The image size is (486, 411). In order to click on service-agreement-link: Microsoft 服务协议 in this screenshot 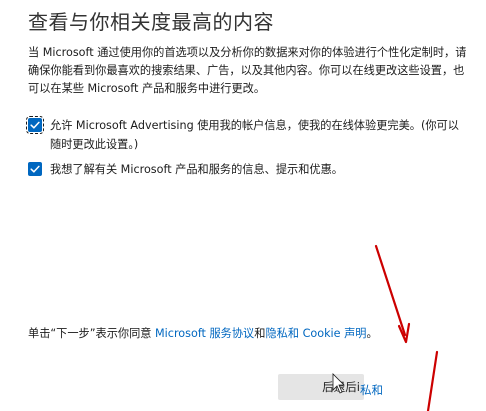, I will do `click(204, 333)`.